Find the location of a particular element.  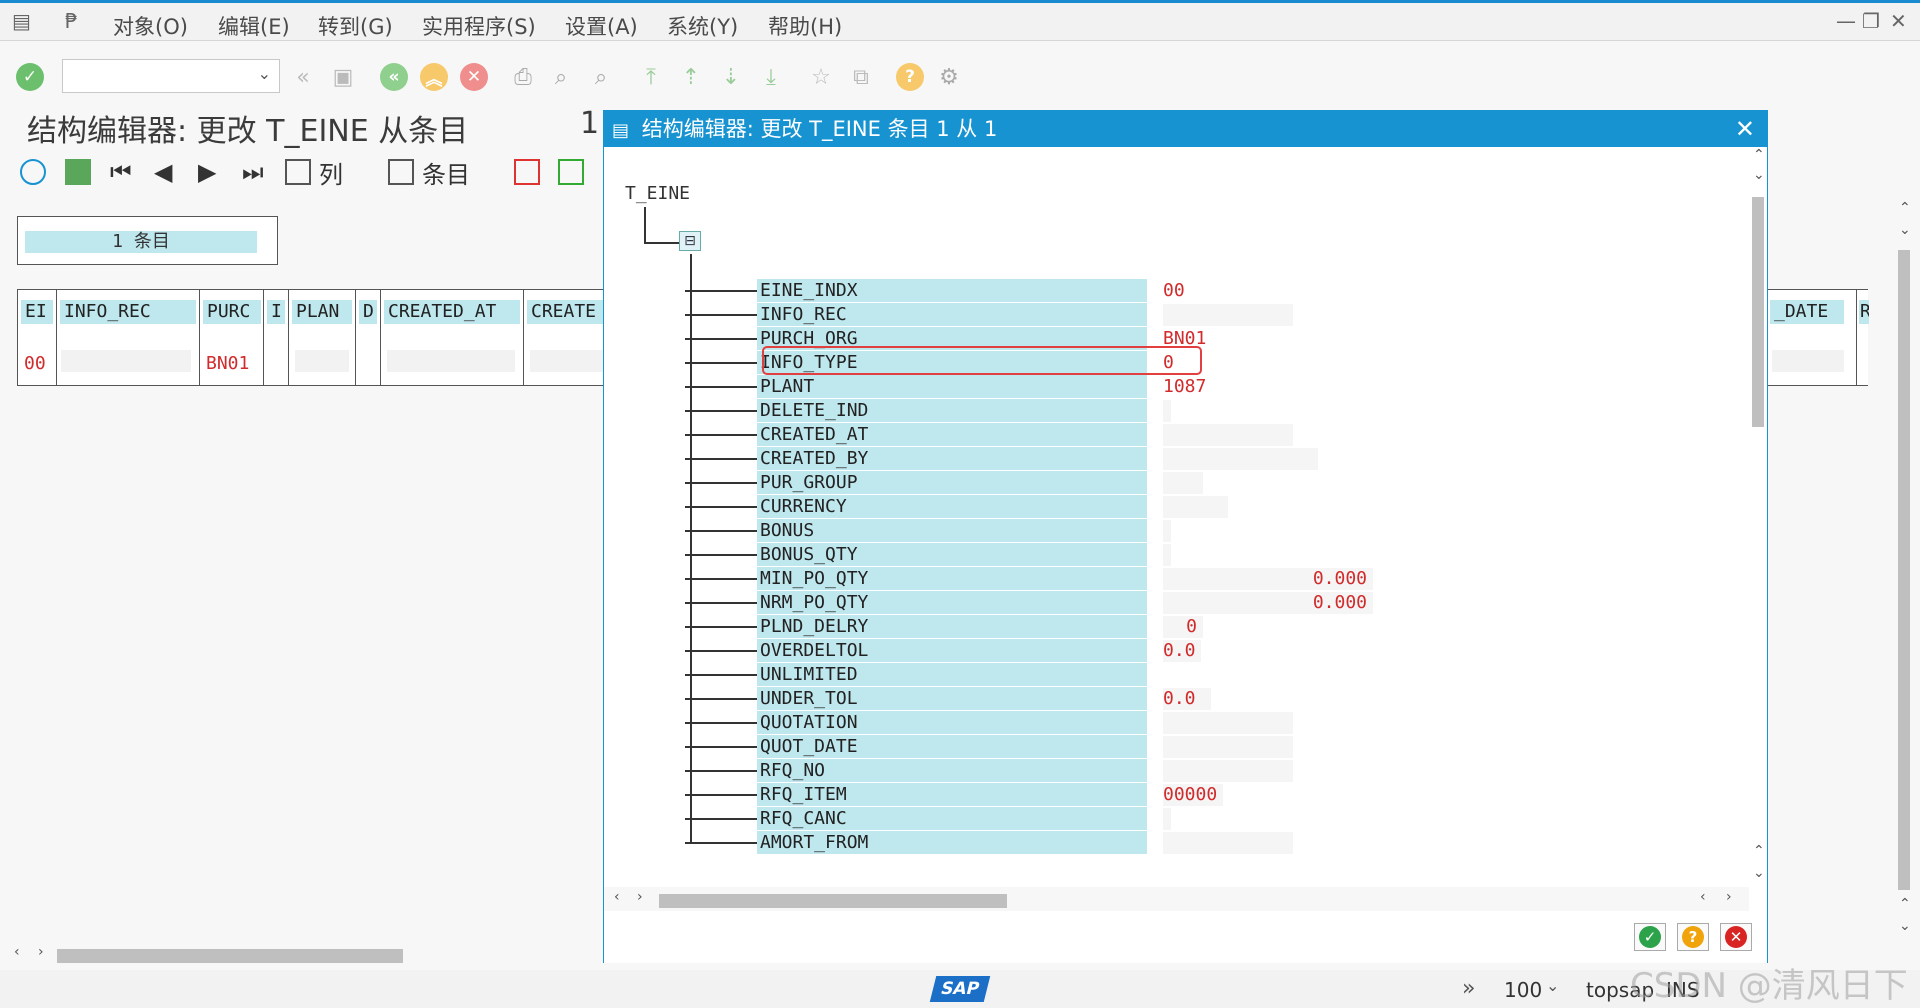

table-header: INFO_REC is located at coordinates (128, 312).